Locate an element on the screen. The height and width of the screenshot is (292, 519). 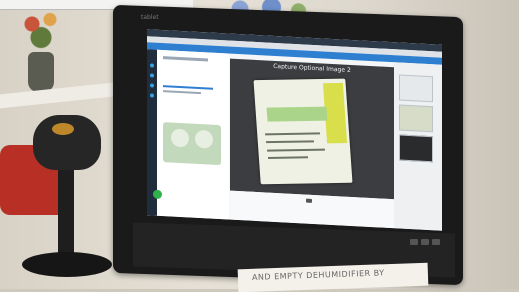
label-green-band is located at coordinates (297, 114).